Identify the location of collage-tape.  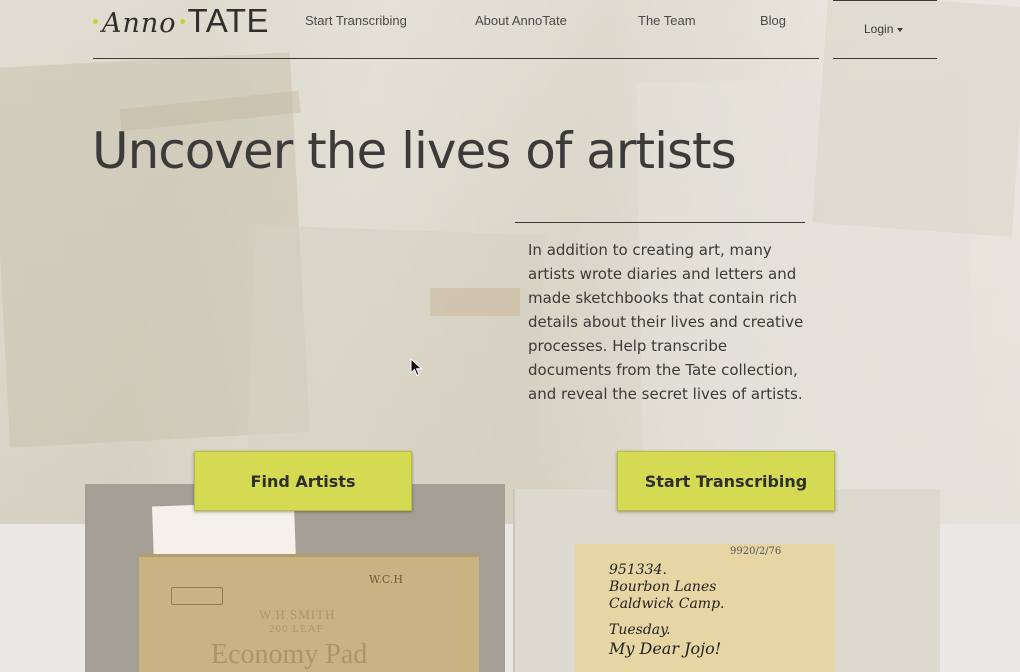
(475, 302).